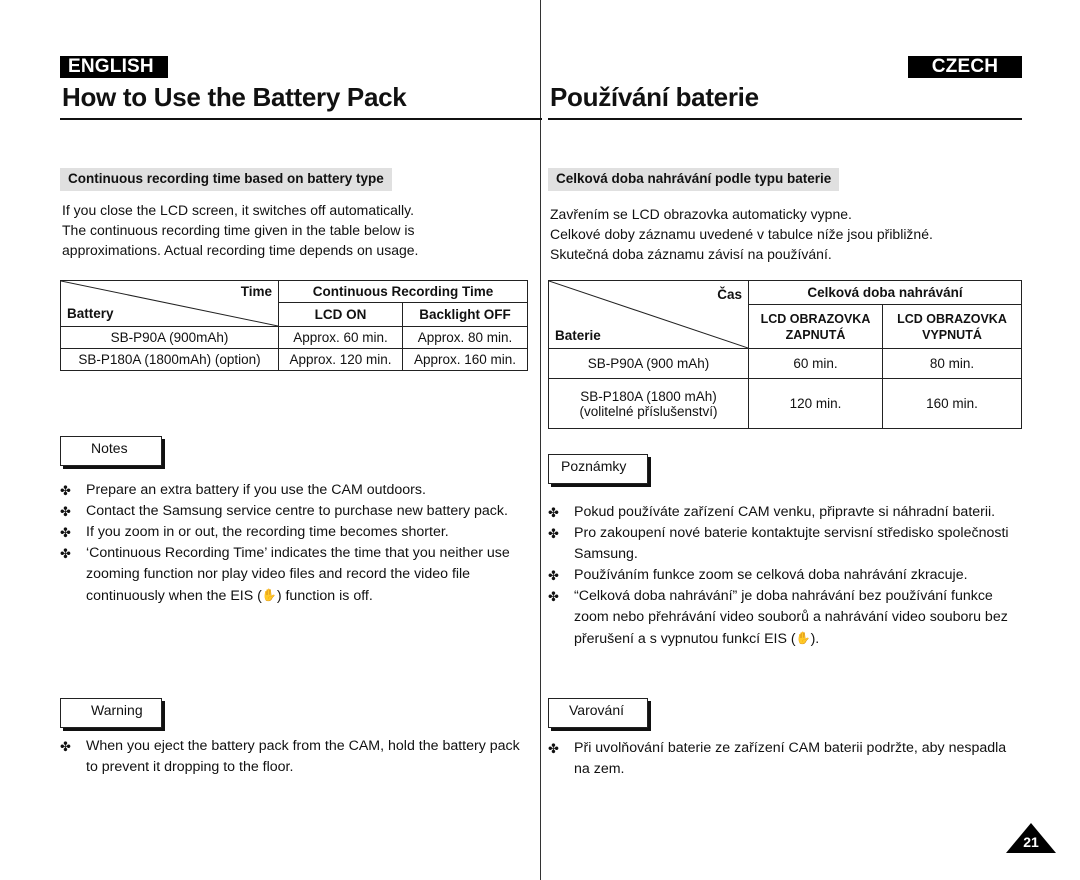 This screenshot has width=1080, height=880. I want to click on table-corner-cell: Čas Baterie, so click(648, 314).